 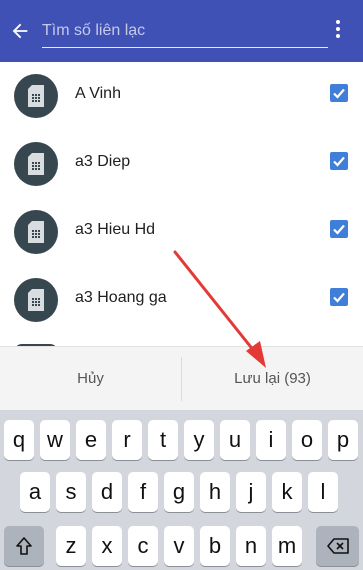 I want to click on key-r: r, so click(x=127, y=440).